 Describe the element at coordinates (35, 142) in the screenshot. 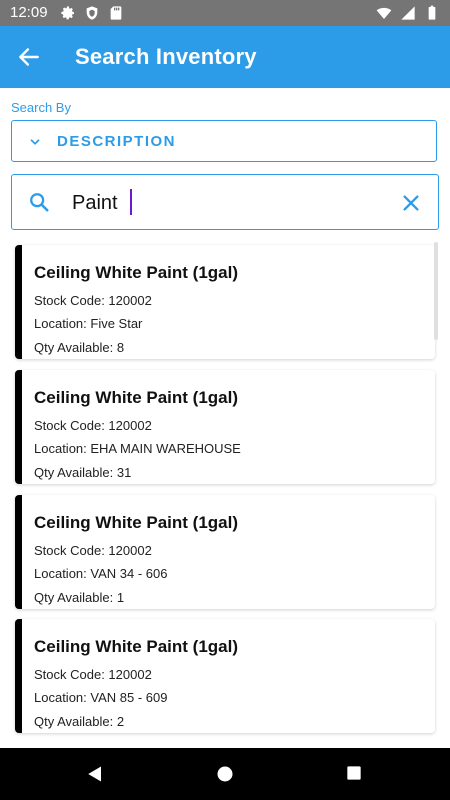

I see `chevron-down-icon` at that location.